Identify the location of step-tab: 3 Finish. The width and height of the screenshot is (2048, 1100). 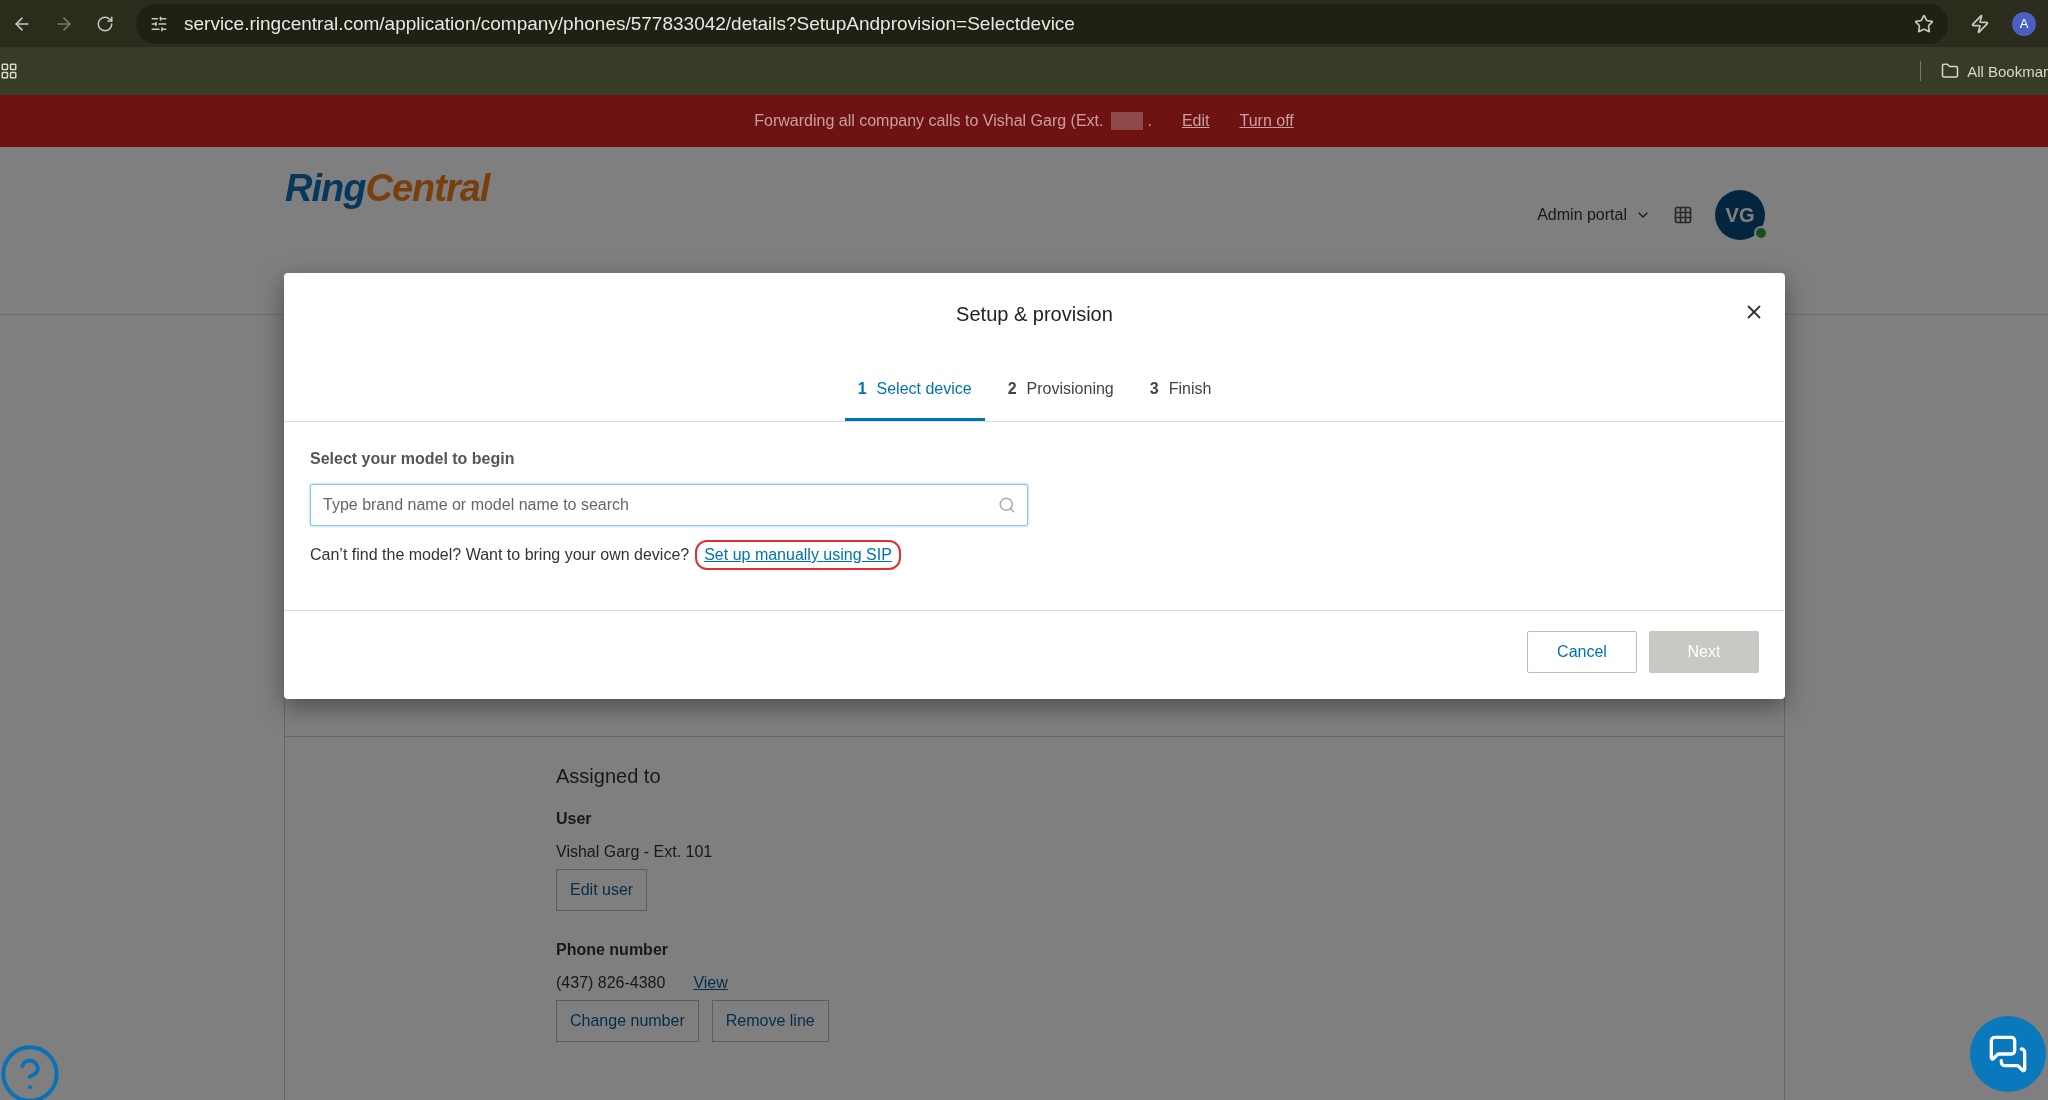
(1180, 396).